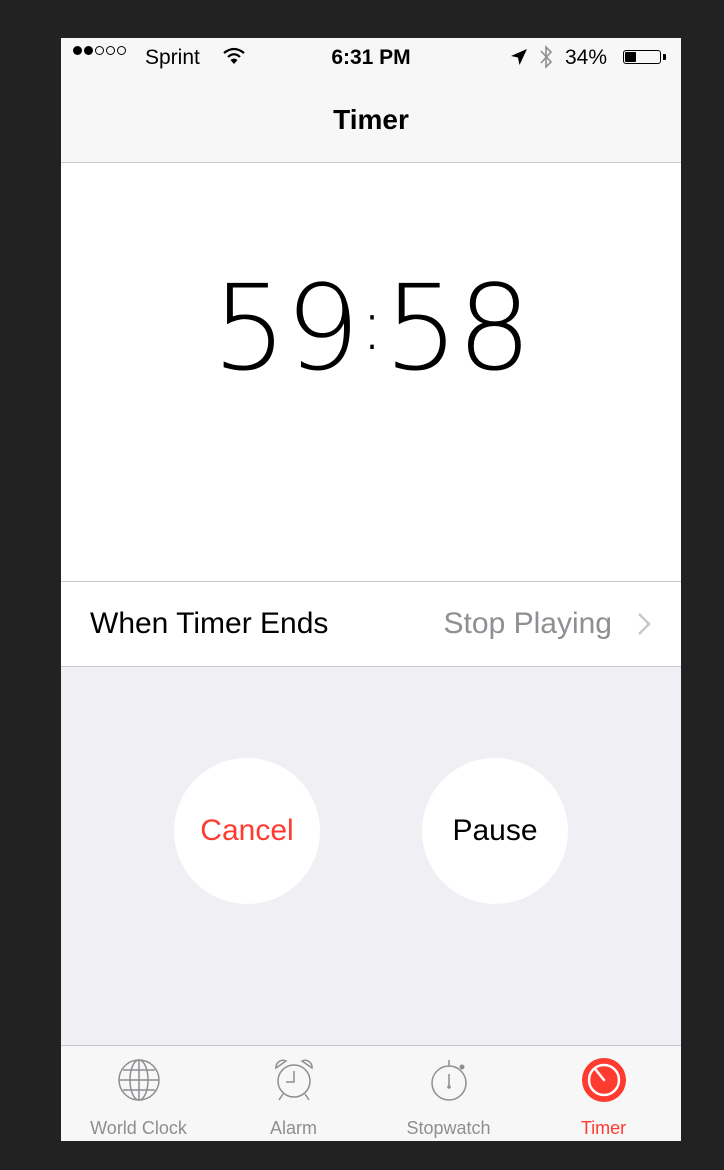  Describe the element at coordinates (247, 831) in the screenshot. I see `cancel-button: Cancel` at that location.